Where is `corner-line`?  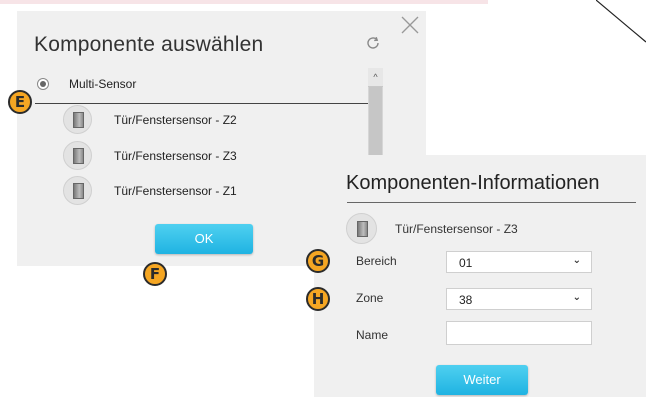
corner-line is located at coordinates (621, 21).